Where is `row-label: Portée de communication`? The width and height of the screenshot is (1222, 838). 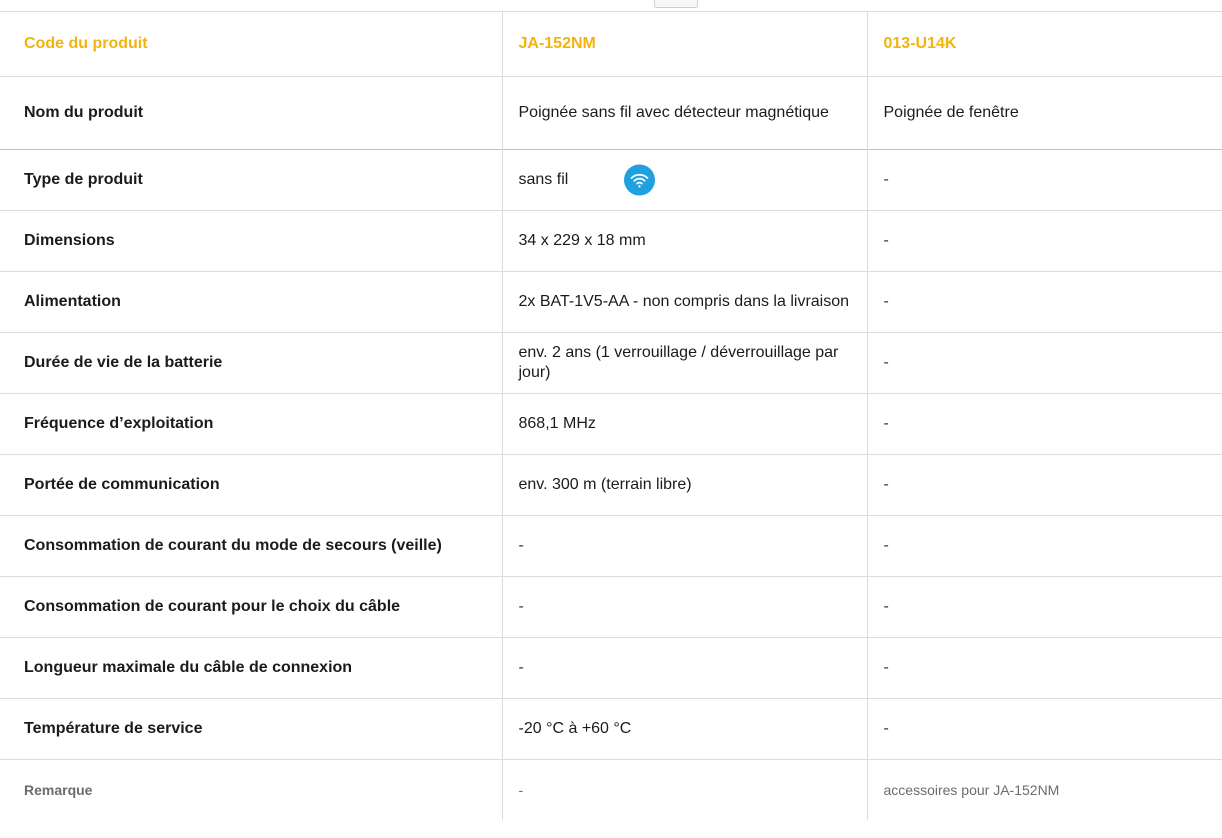 row-label: Portée de communication is located at coordinates (251, 485).